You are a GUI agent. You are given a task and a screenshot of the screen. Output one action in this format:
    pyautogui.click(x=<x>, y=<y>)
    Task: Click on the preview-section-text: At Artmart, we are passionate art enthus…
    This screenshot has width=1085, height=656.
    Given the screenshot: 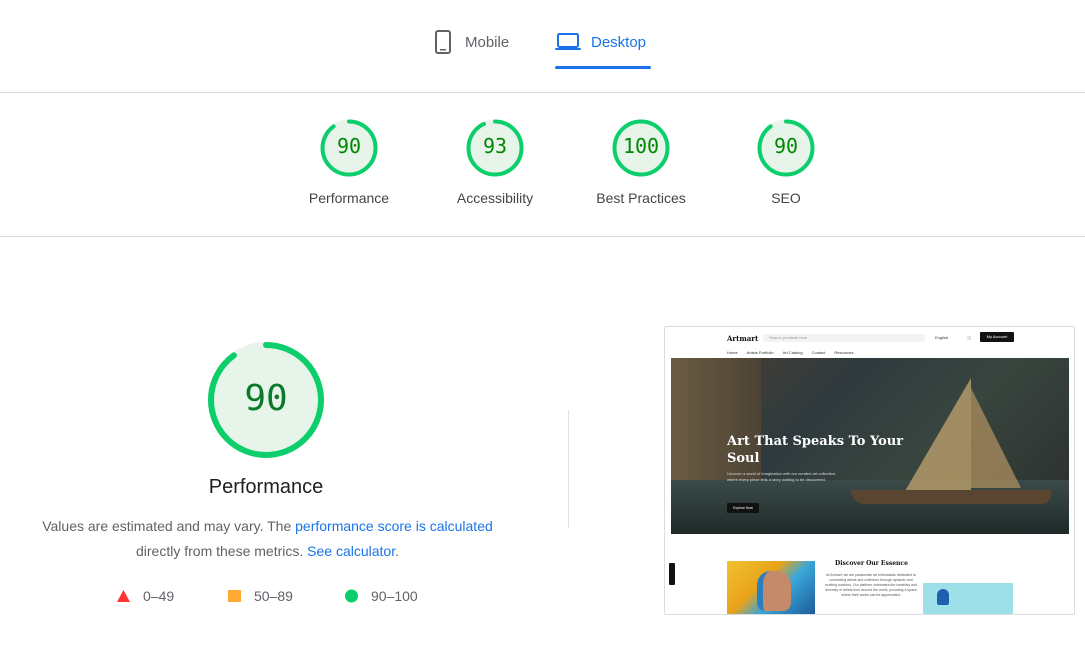 What is the action you would take?
    pyautogui.click(x=871, y=585)
    